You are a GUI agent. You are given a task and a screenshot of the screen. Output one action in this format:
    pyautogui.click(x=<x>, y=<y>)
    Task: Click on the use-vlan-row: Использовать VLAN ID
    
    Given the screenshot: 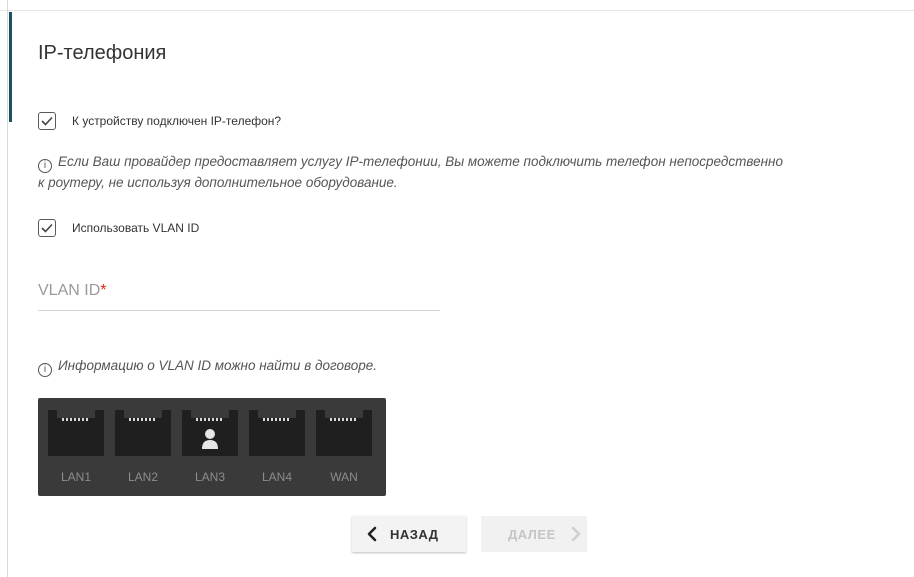 What is the action you would take?
    pyautogui.click(x=118, y=228)
    